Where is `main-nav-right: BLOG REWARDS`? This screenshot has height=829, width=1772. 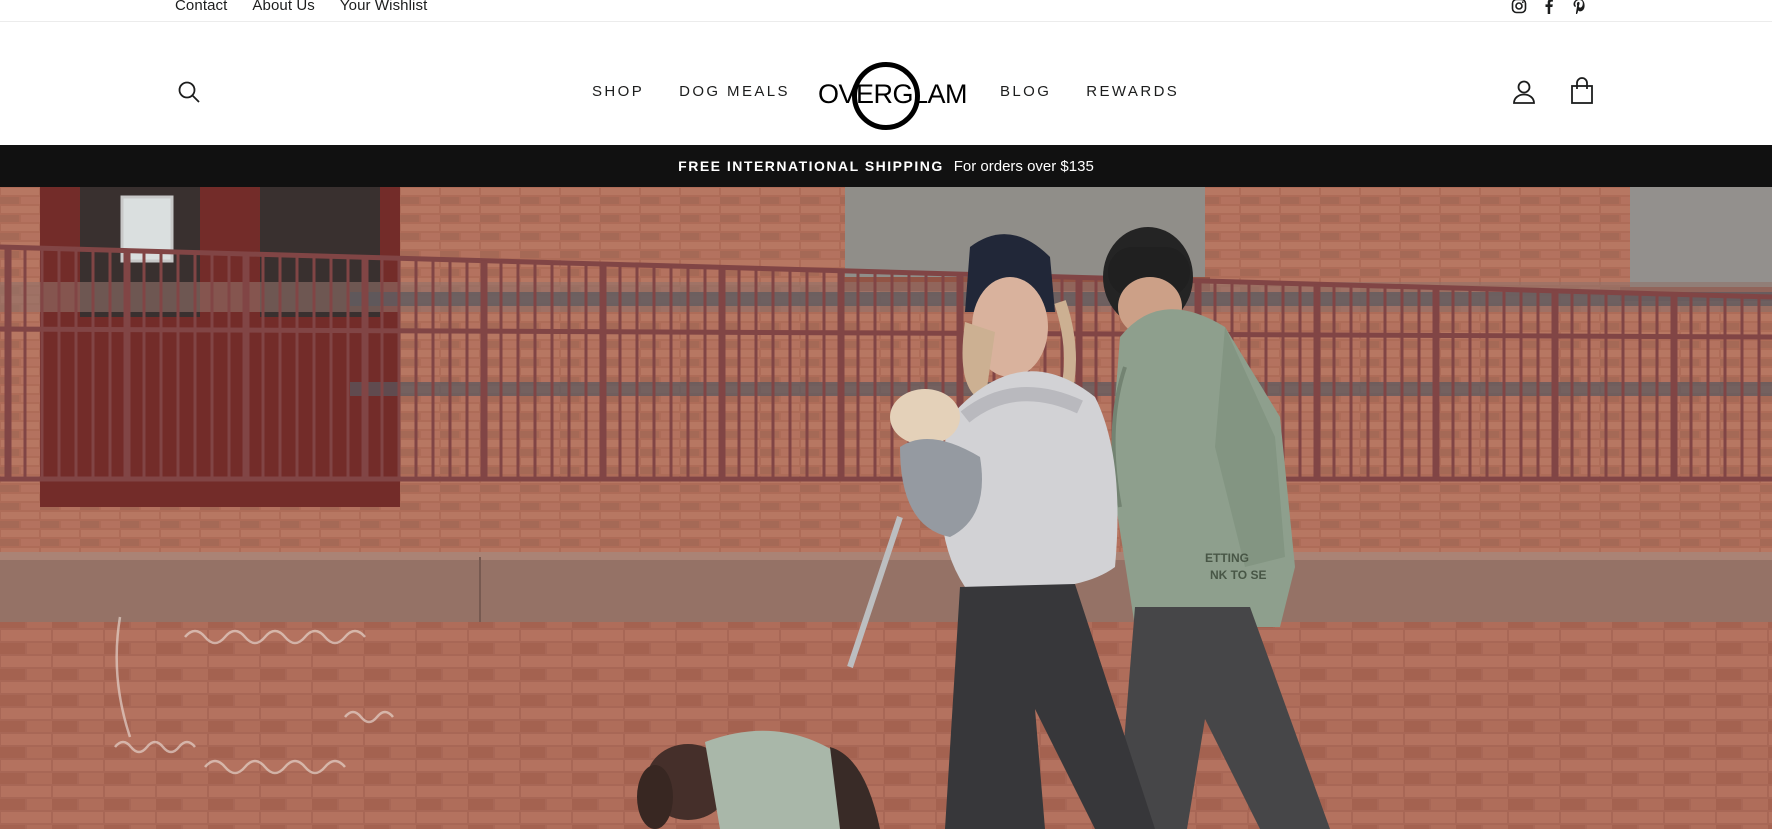
main-nav-right: BLOG REWARDS is located at coordinates (1089, 91).